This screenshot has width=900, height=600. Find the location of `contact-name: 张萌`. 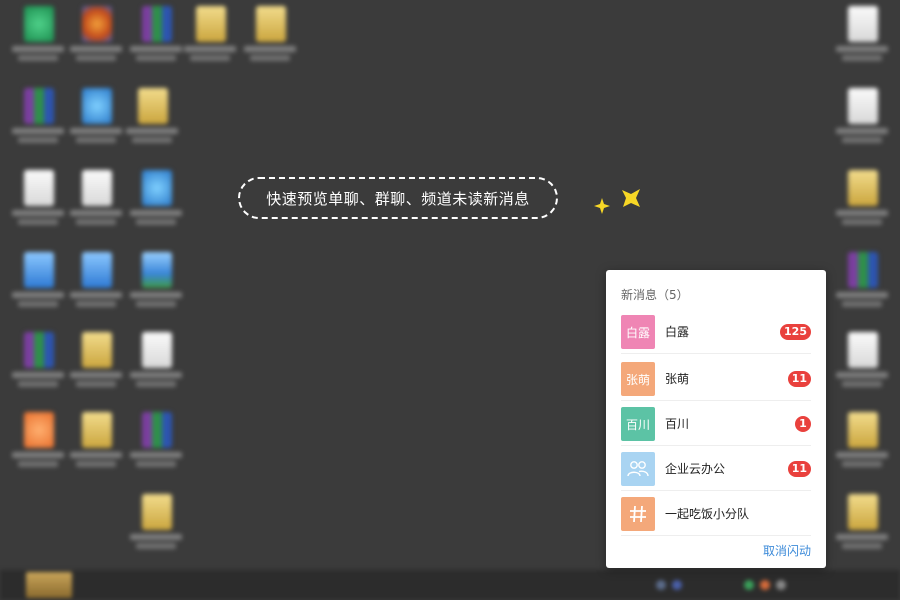

contact-name: 张萌 is located at coordinates (677, 379).